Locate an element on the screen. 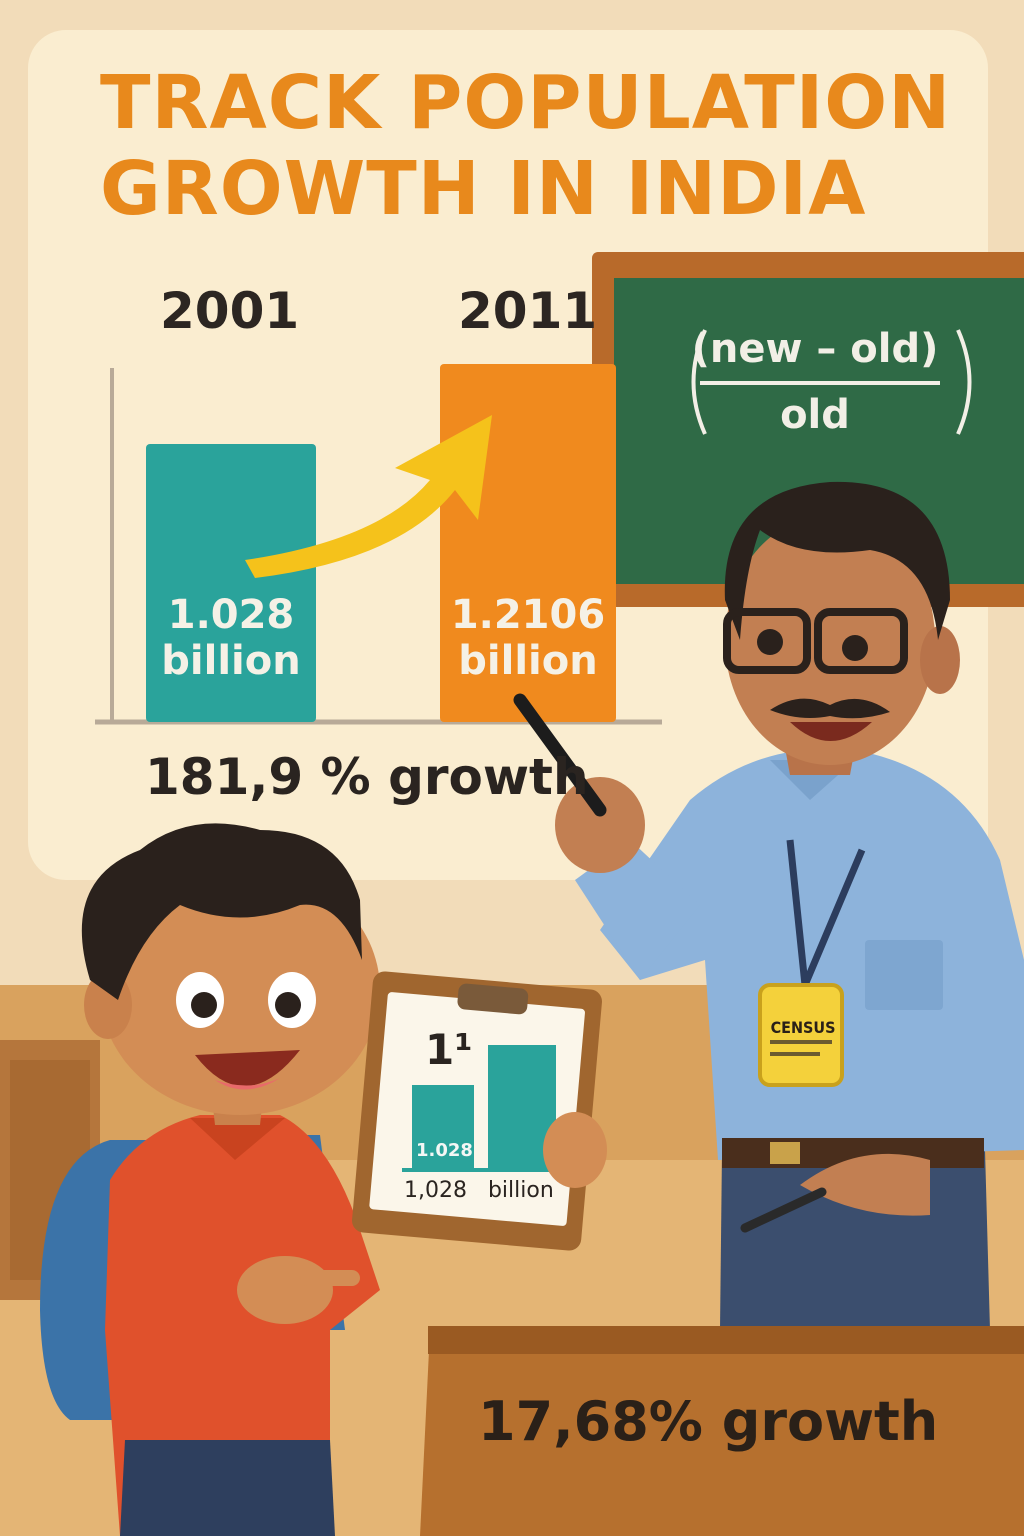 The width and height of the screenshot is (1024, 1536). bar-2001-value: 1.028 billion is located at coordinates (231, 638).